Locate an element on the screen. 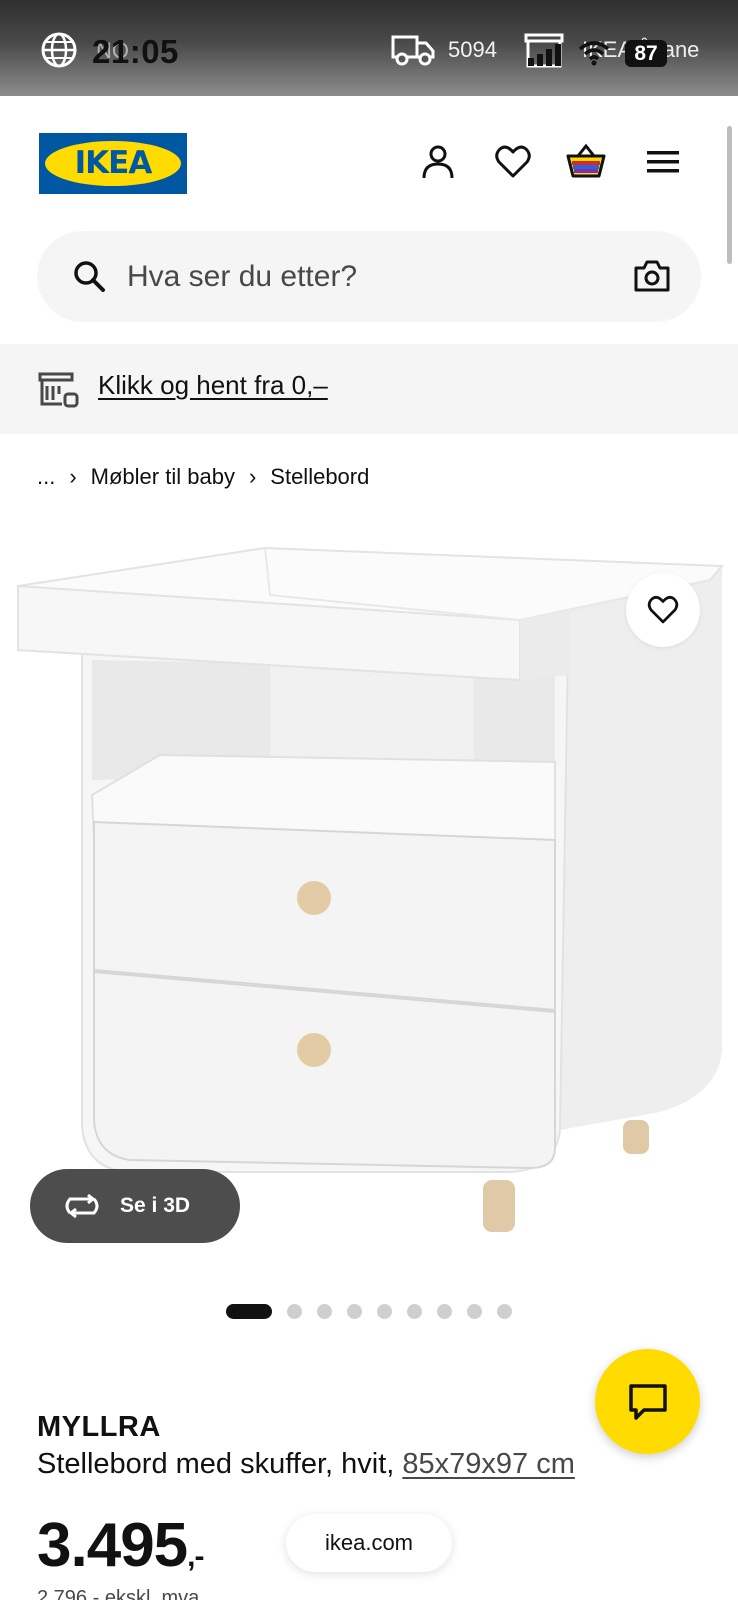 This screenshot has width=738, height=1600. view-3d-button: Se i 3D is located at coordinates (135, 1206).